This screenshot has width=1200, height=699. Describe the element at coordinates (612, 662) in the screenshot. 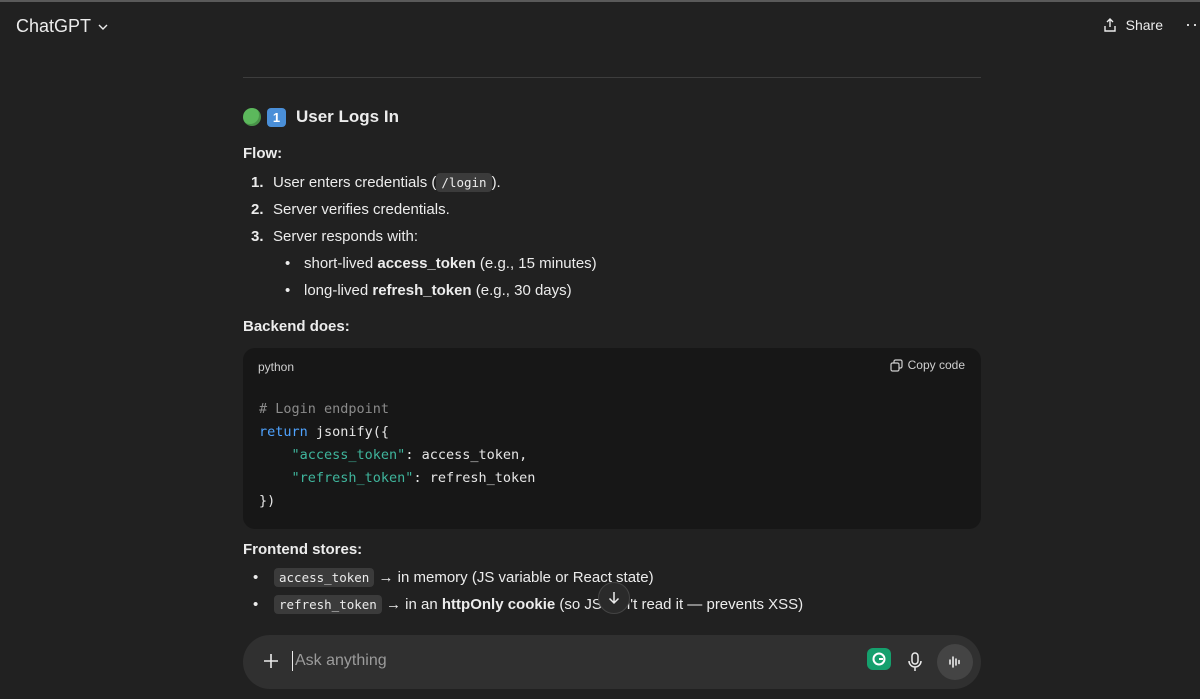

I see `message-composer: Ask anything` at that location.